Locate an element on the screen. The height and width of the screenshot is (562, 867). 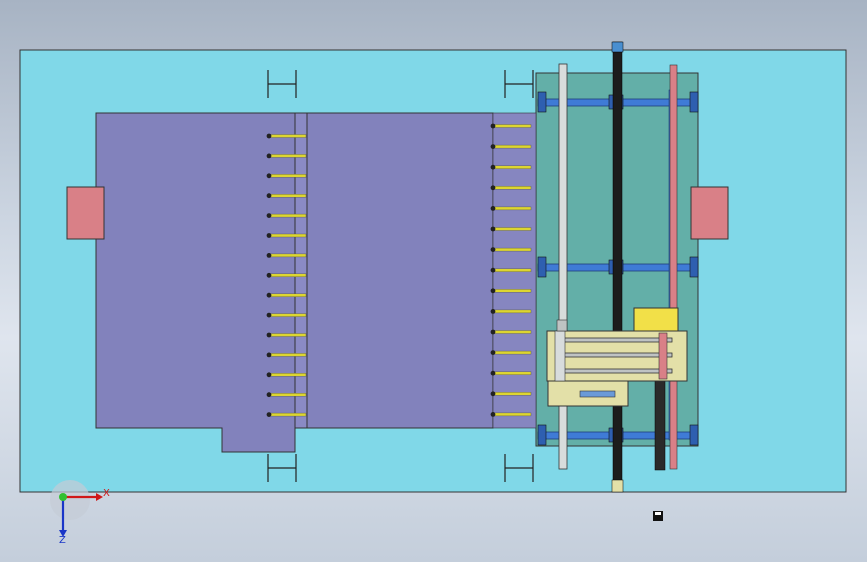
chain-top-cap is located at coordinates (617, 47).